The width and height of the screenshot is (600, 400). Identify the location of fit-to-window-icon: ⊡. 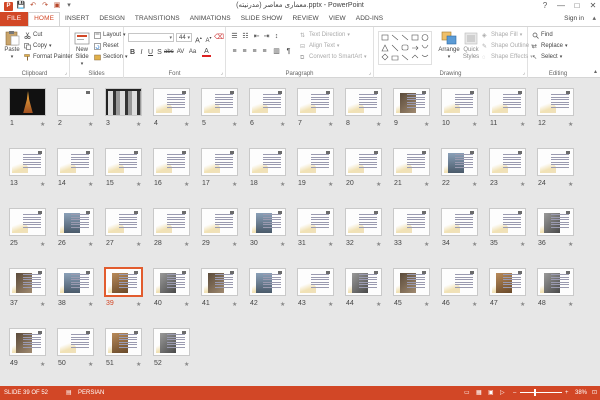
(594, 393).